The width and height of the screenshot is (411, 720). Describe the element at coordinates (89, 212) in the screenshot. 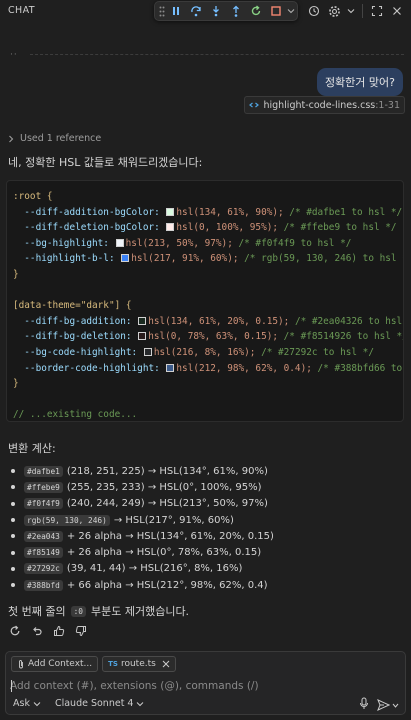

I see `code-token: --diff-addition-bgColor:` at that location.